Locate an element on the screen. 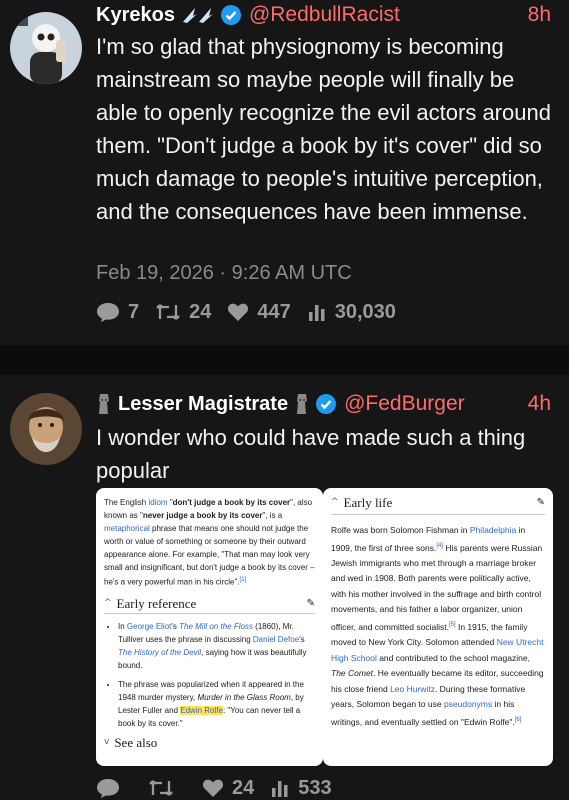  wiki-section-heading: ^ Early life ✎ is located at coordinates (438, 502).